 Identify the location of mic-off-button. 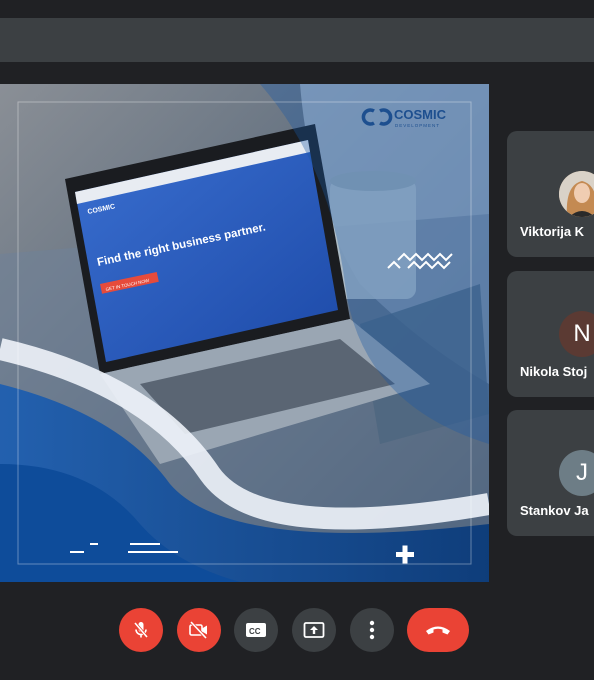
(141, 630).